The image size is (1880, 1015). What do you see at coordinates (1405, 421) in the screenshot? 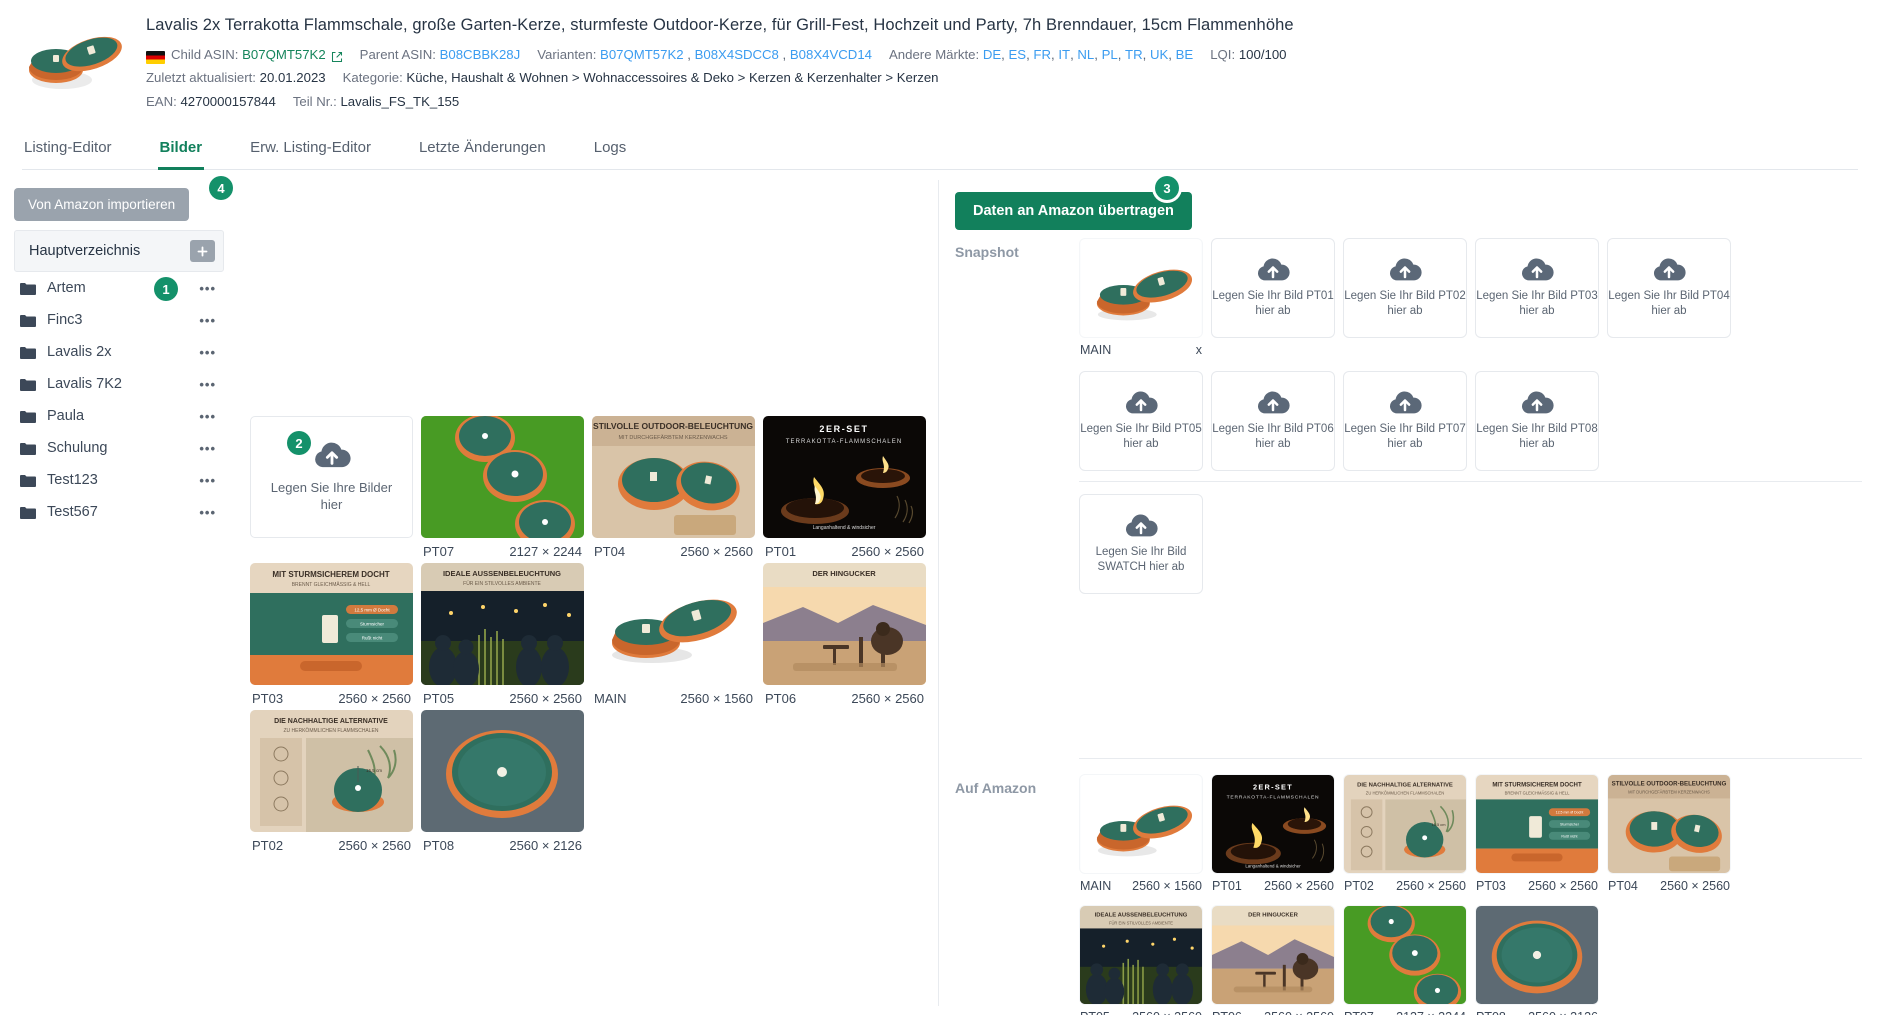
I see `snapshot-dropzone-pt07: Legen Sie Ihr Bild PT07 hier ab` at bounding box center [1405, 421].